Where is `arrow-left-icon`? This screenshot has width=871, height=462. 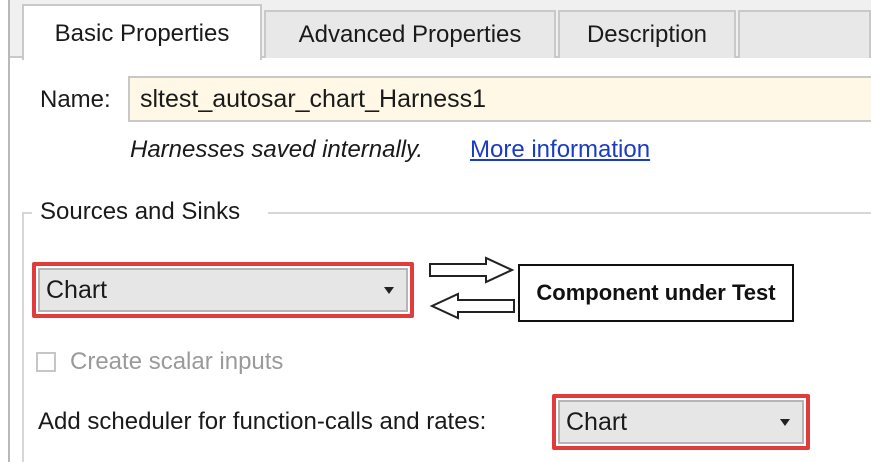
arrow-left-icon is located at coordinates (472, 306).